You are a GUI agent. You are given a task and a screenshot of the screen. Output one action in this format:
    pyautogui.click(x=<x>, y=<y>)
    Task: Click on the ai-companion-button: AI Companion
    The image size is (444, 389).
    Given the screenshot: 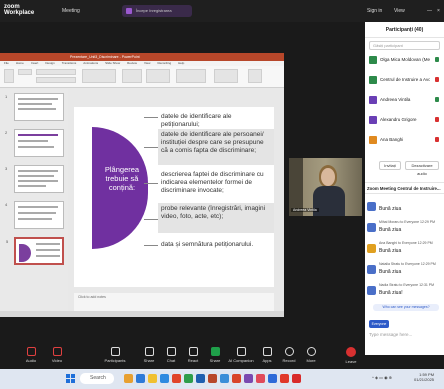 What is the action you would take?
    pyautogui.click(x=241, y=355)
    